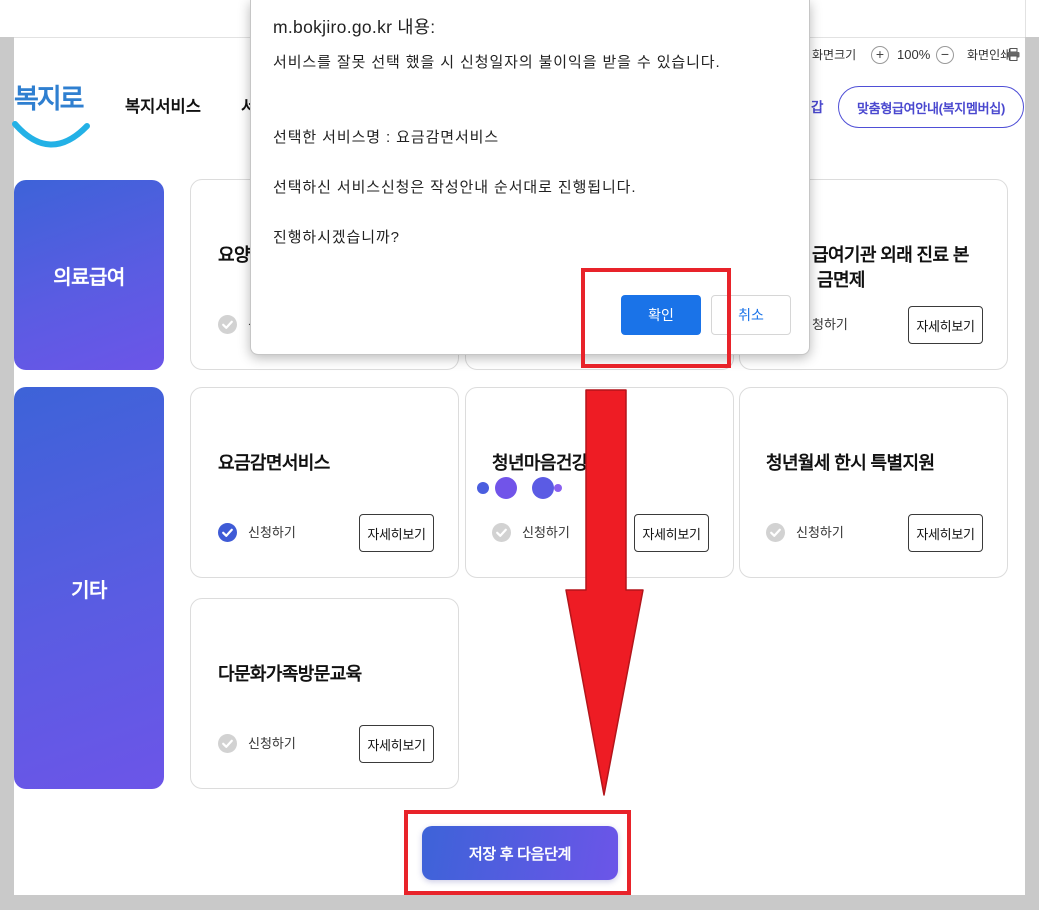  I want to click on service-title-line: 금면제, so click(841, 280).